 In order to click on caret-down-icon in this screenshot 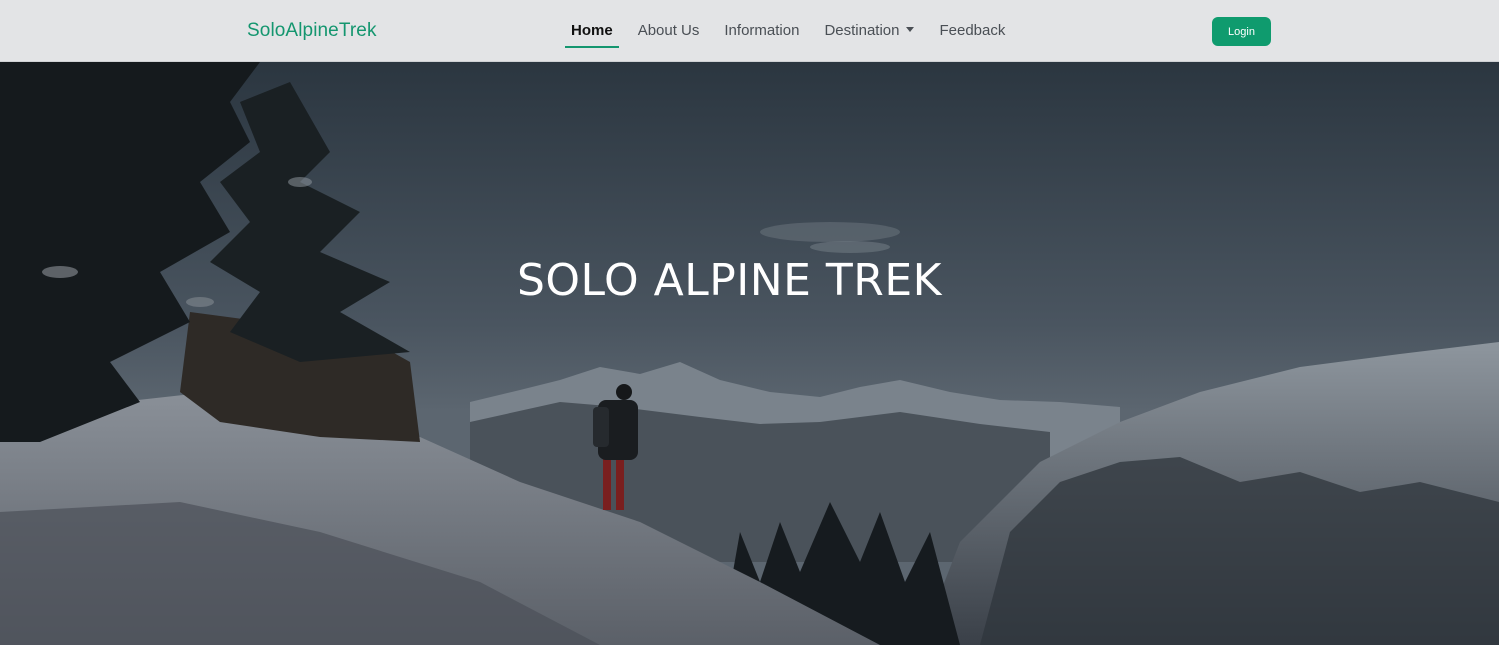, I will do `click(910, 29)`.